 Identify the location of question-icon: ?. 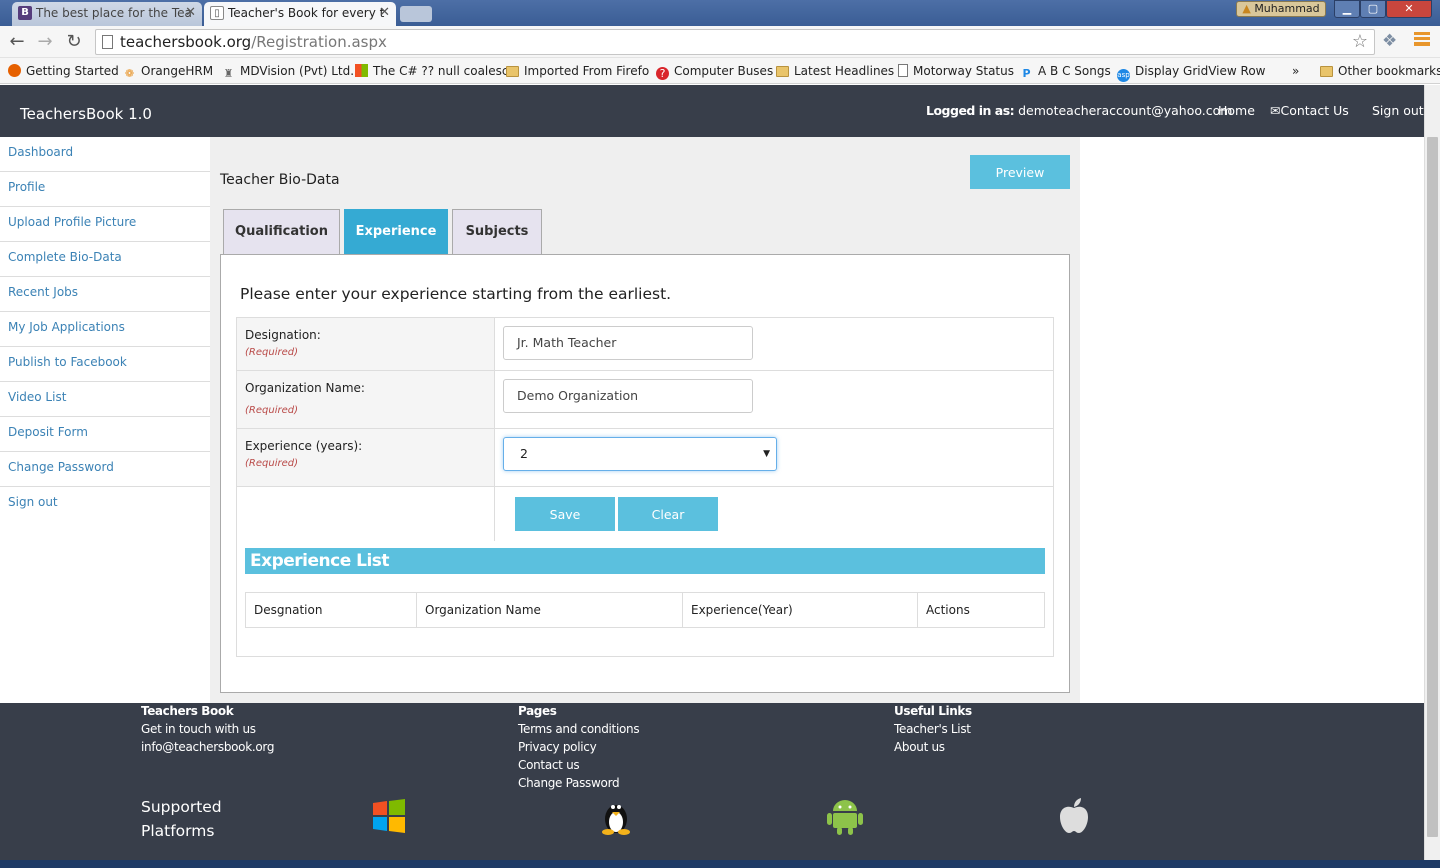
(662, 73).